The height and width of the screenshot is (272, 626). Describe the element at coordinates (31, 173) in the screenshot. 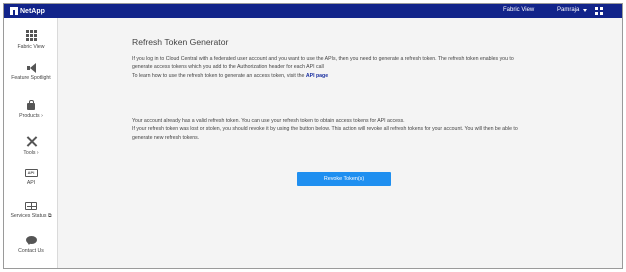

I see `api-icon: API` at that location.